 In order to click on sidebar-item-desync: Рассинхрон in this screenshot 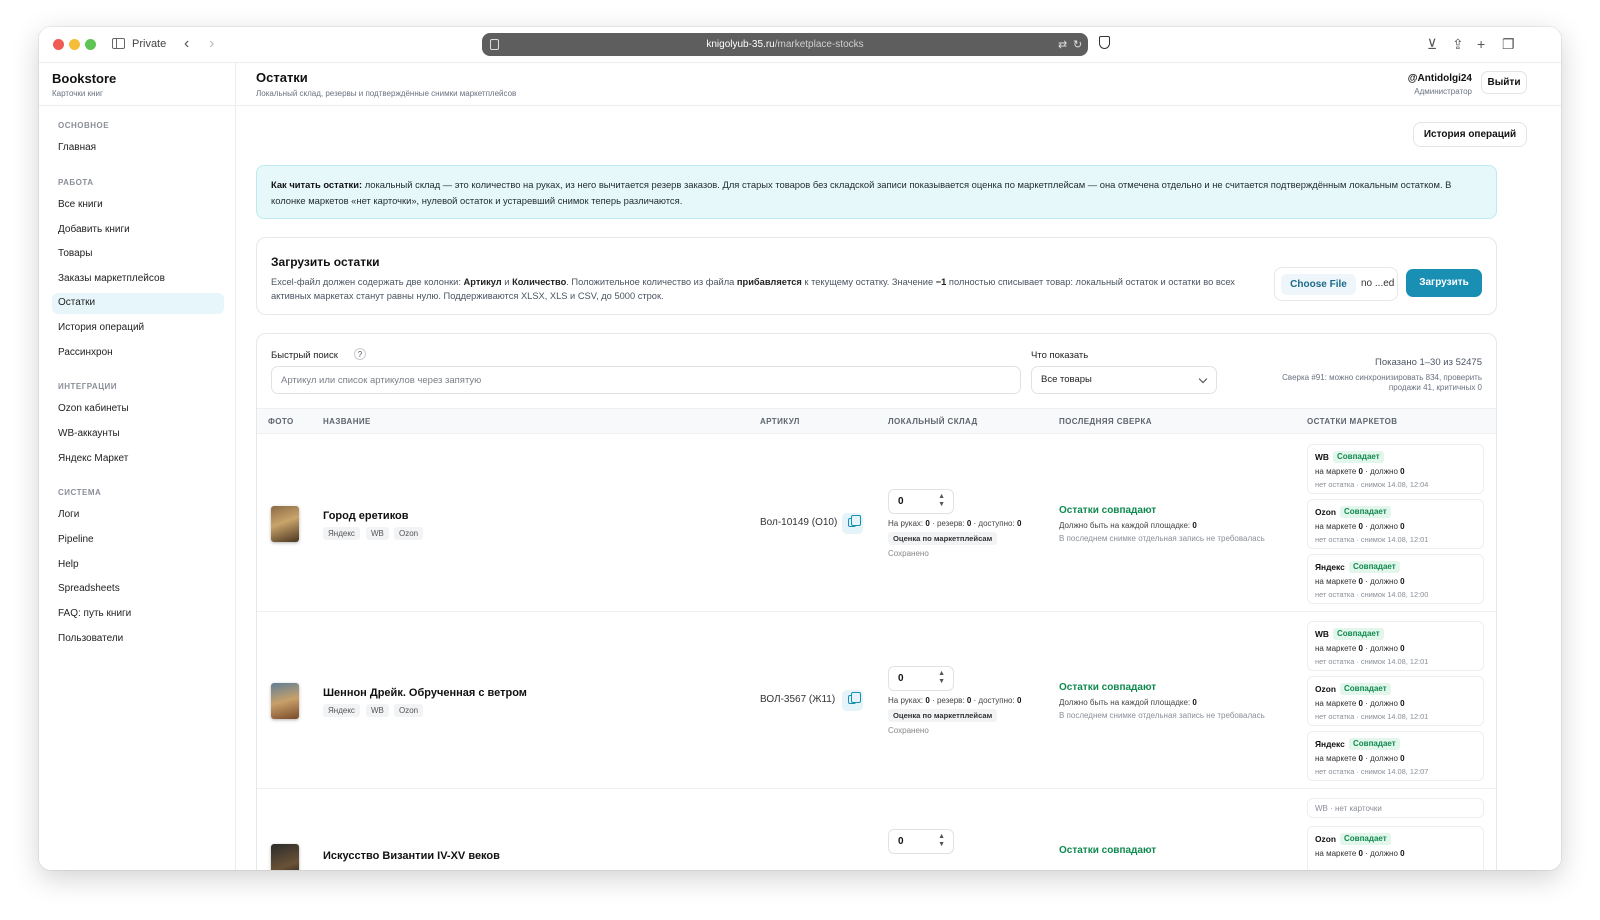, I will do `click(138, 353)`.